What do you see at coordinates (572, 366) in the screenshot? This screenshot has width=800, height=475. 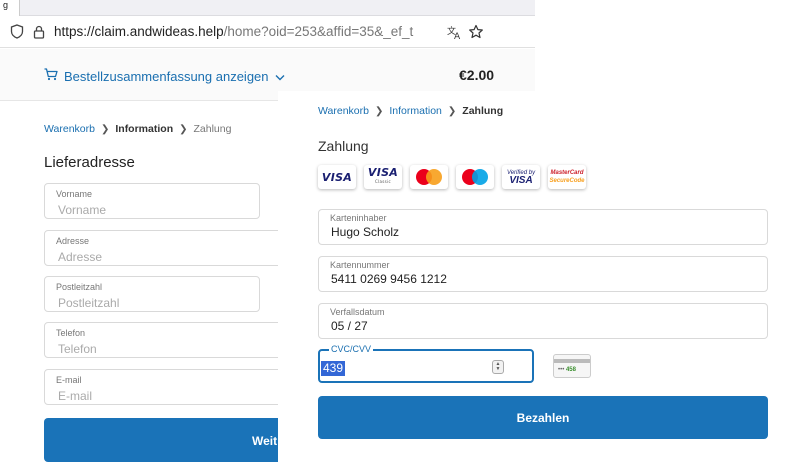 I see `cvv-hint-icon: ••• 458` at bounding box center [572, 366].